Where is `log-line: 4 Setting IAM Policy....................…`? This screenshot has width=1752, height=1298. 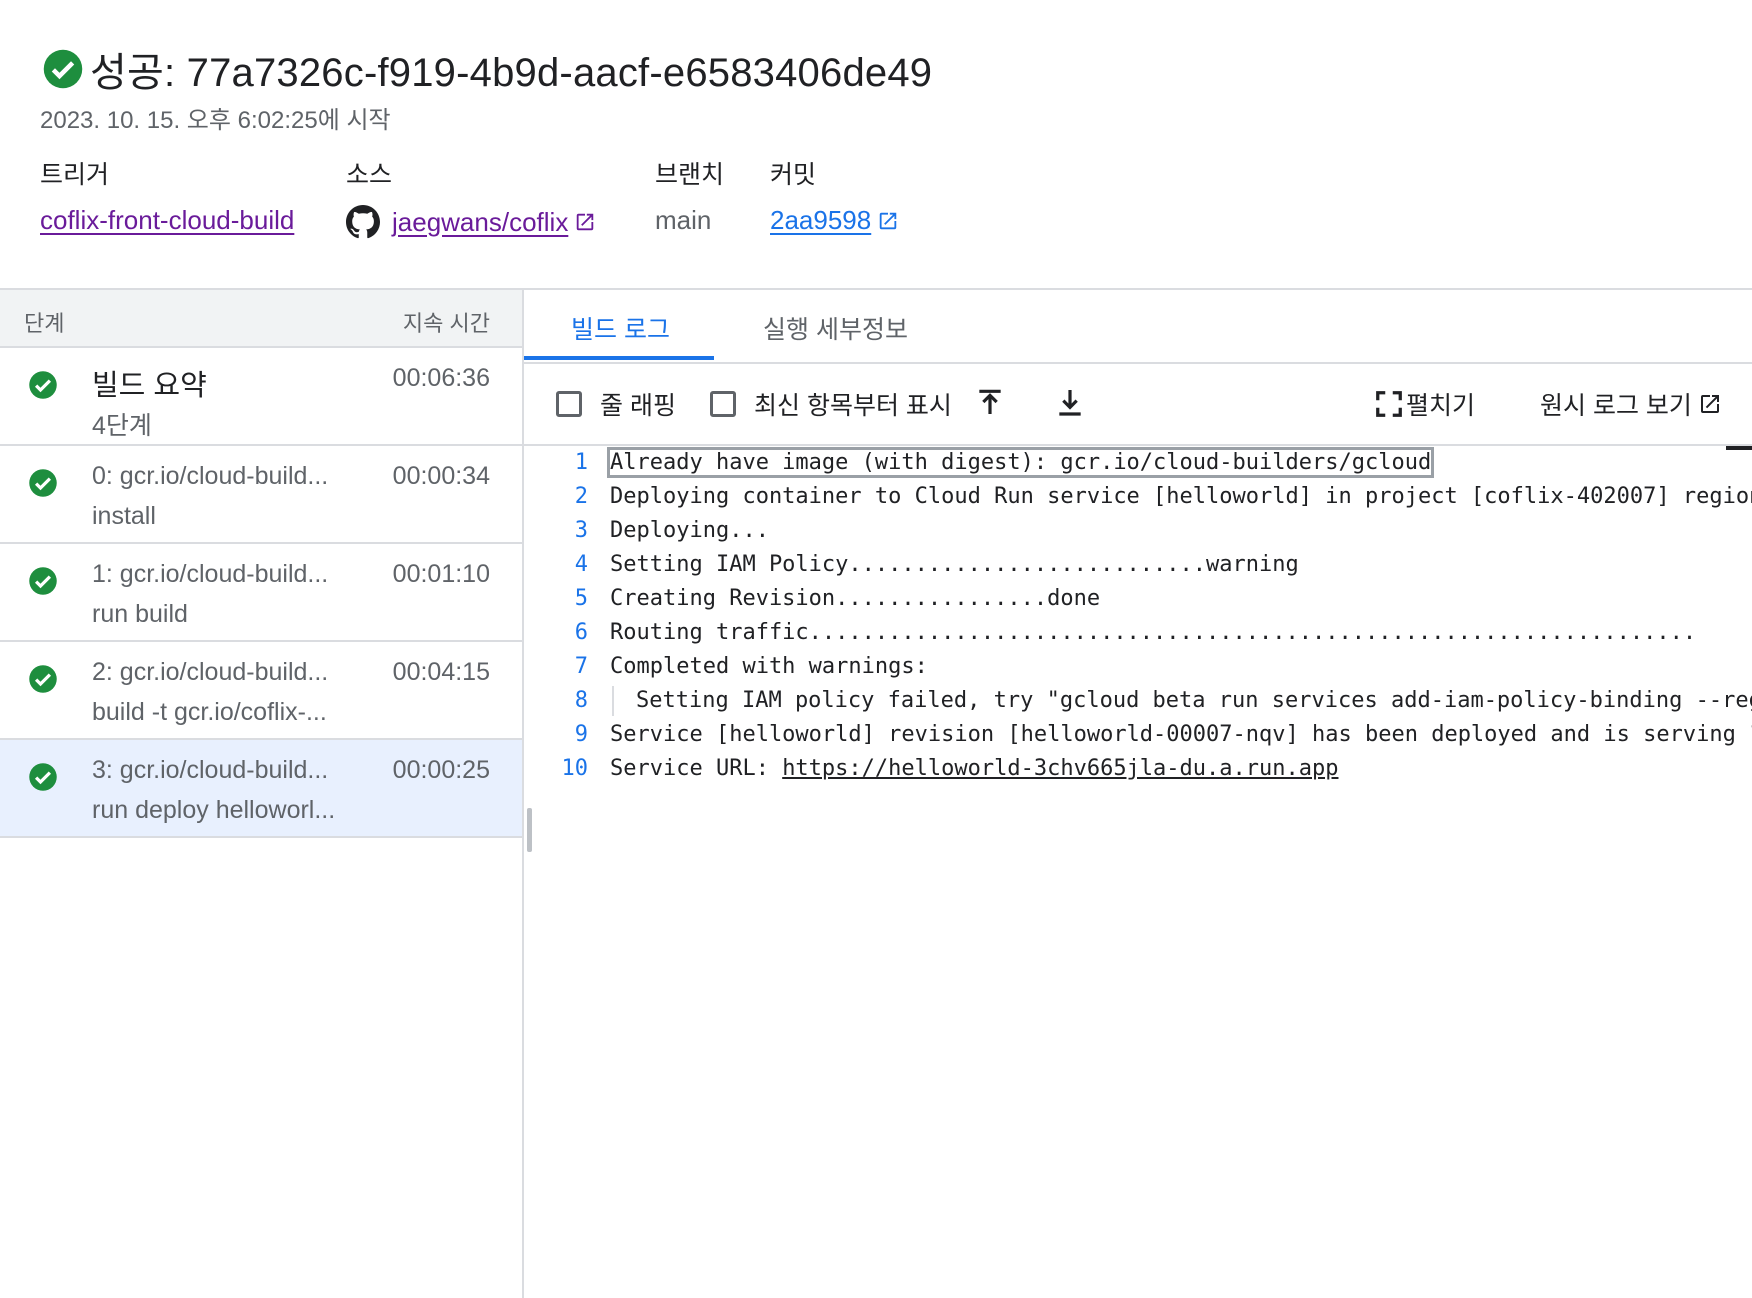
log-line: 4 Setting IAM Policy....................… is located at coordinates (1138, 565).